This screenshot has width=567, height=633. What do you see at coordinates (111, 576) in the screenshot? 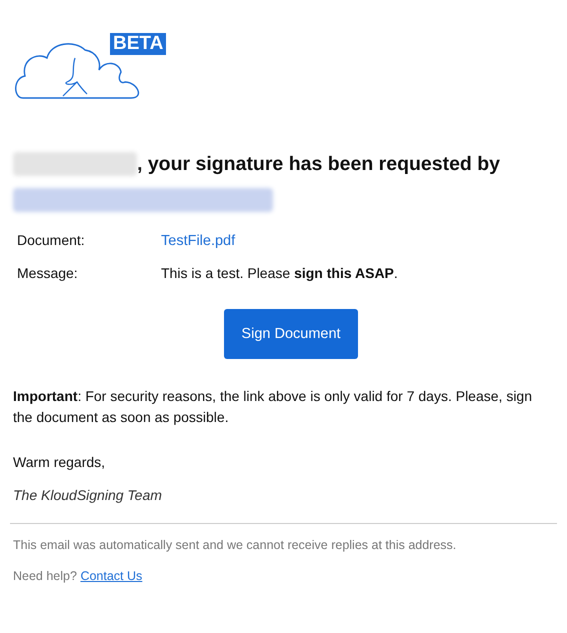
I see `contact-link: Contact Us` at bounding box center [111, 576].